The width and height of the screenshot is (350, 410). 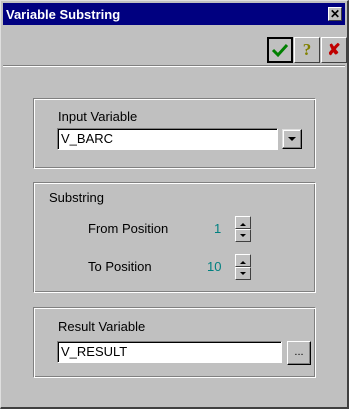 What do you see at coordinates (169, 352) in the screenshot?
I see `result-variable-field: V_RESULT` at bounding box center [169, 352].